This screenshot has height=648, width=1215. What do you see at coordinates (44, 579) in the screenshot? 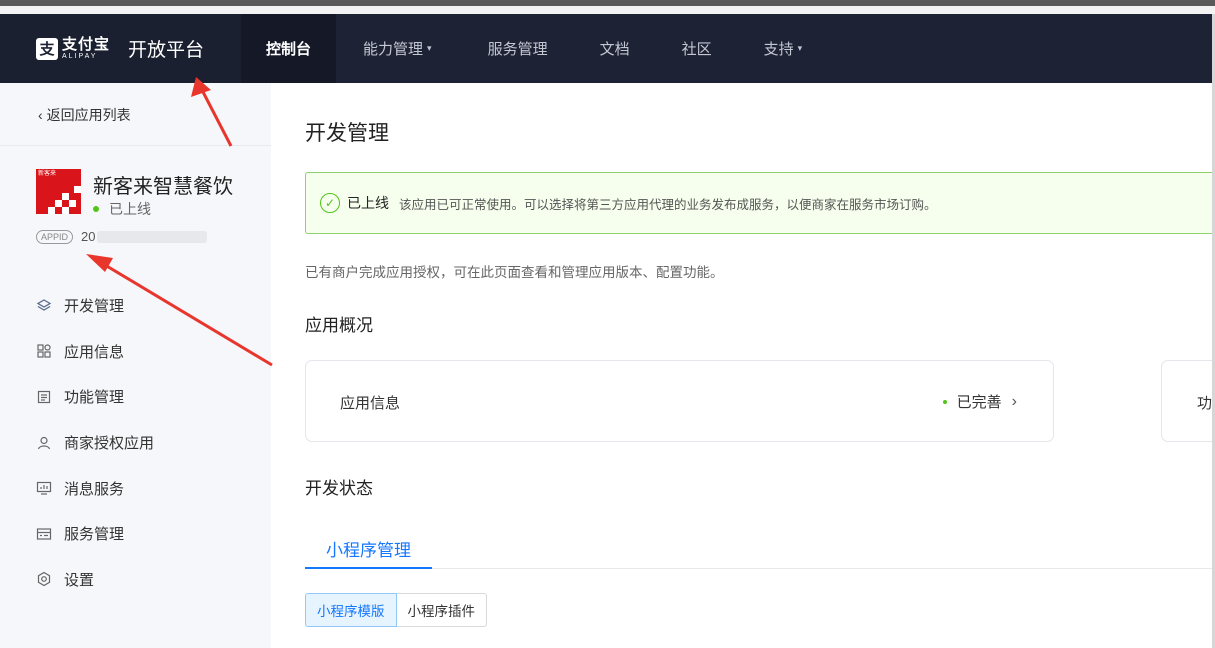
I see `gear-icon` at bounding box center [44, 579].